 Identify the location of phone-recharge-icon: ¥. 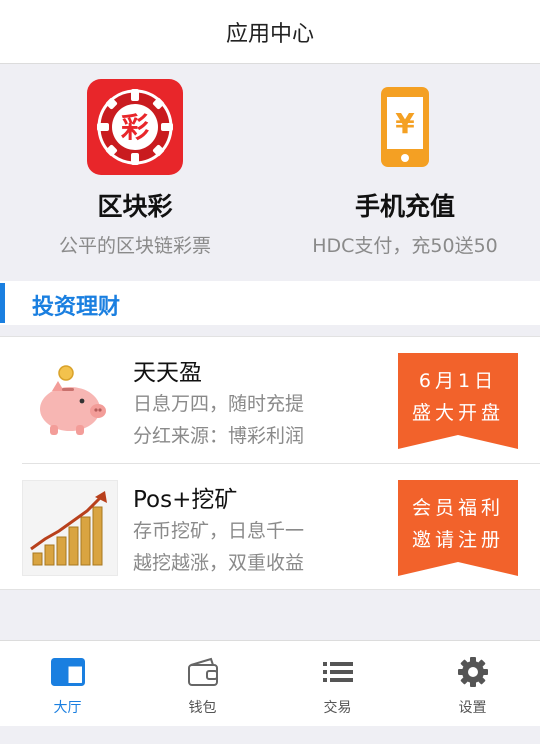
(405, 127).